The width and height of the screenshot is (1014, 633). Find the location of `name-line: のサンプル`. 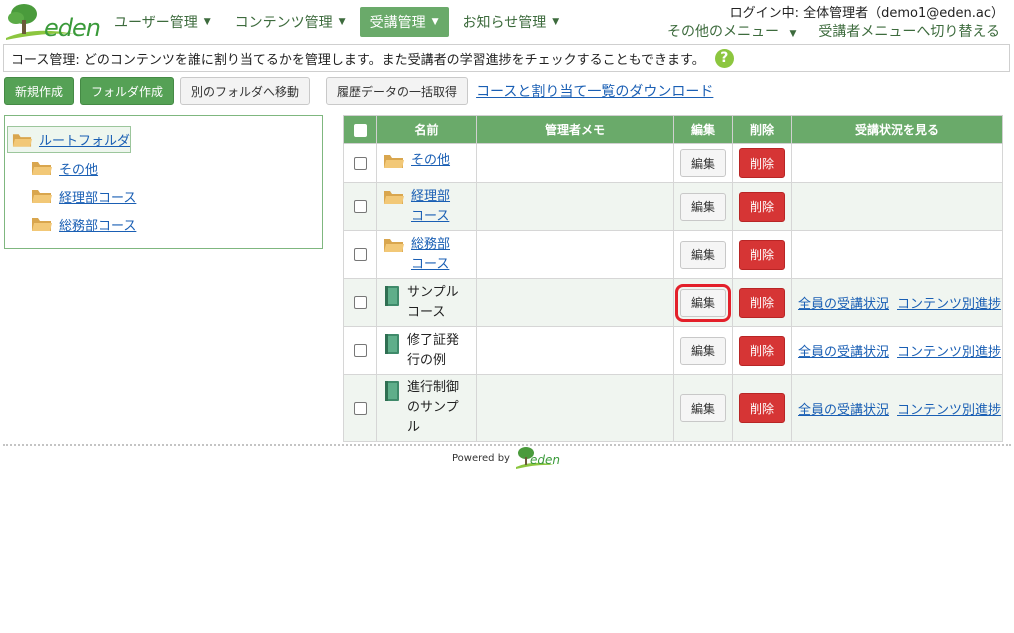

name-line: のサンプル is located at coordinates (433, 417).